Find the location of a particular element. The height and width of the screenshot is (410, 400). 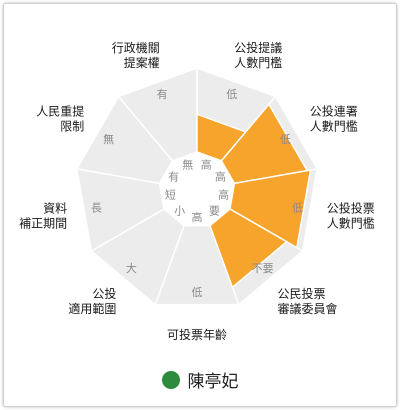

tick-label: 要 is located at coordinates (214, 211).